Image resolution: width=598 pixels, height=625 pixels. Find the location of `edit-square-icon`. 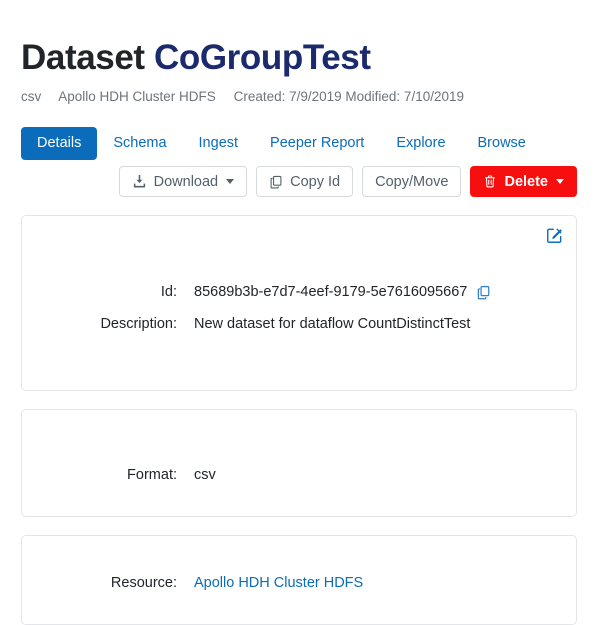

edit-square-icon is located at coordinates (554, 237).